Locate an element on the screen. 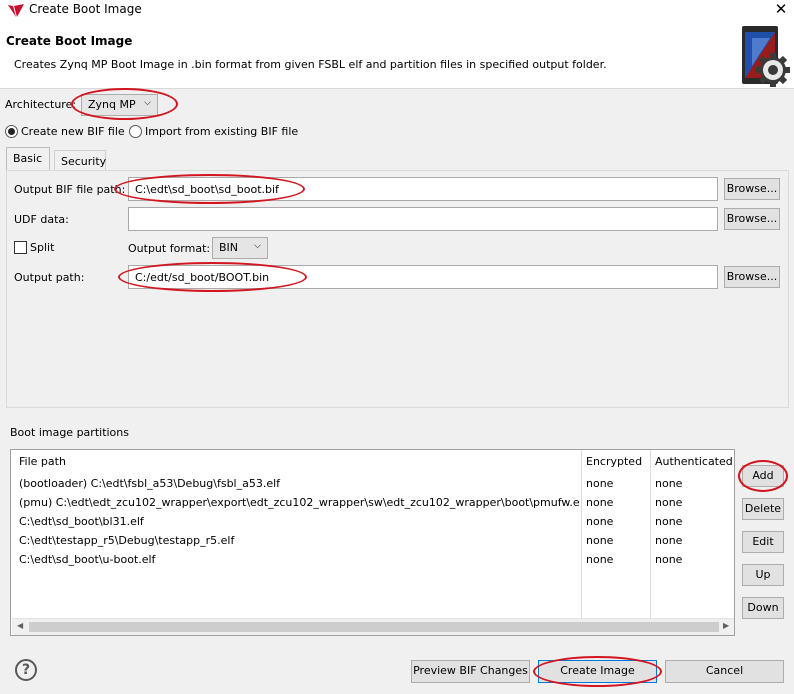 This screenshot has height=694, width=794. scrollbar-thumb is located at coordinates (374, 627).